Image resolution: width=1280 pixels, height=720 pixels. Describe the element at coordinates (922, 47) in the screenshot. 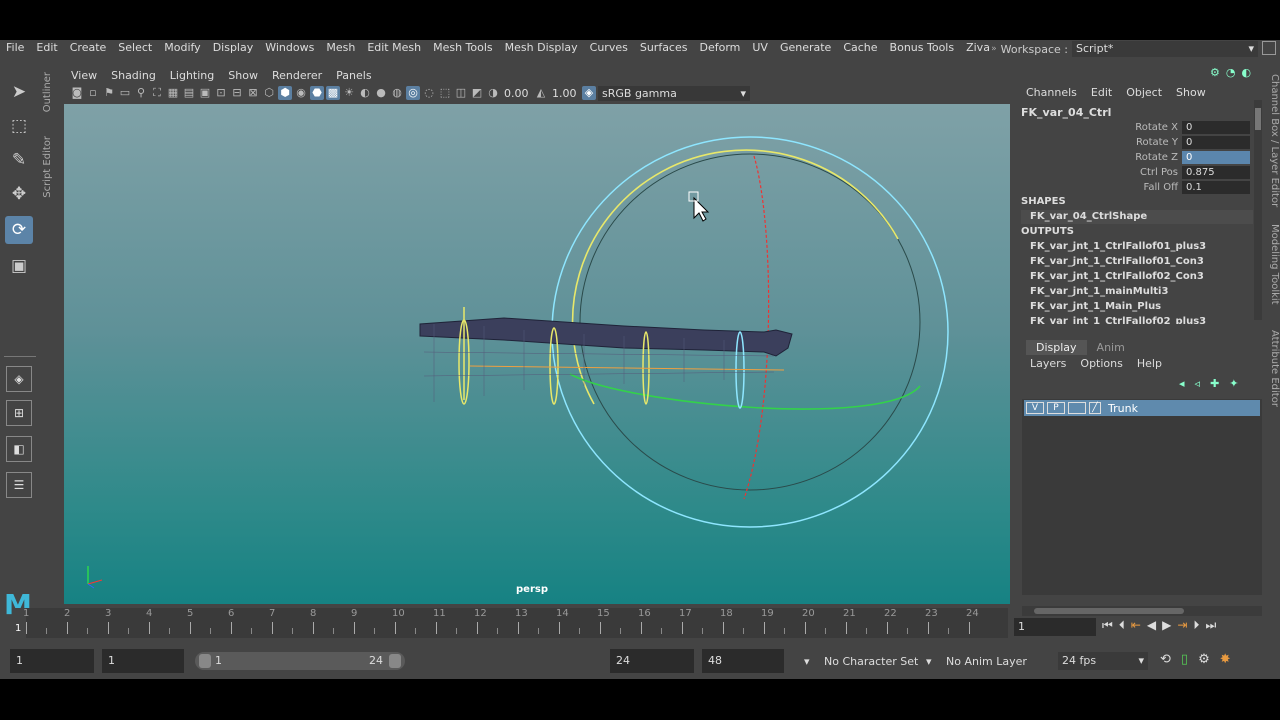

I see `menu-bonus-tools: Bonus Tools` at that location.